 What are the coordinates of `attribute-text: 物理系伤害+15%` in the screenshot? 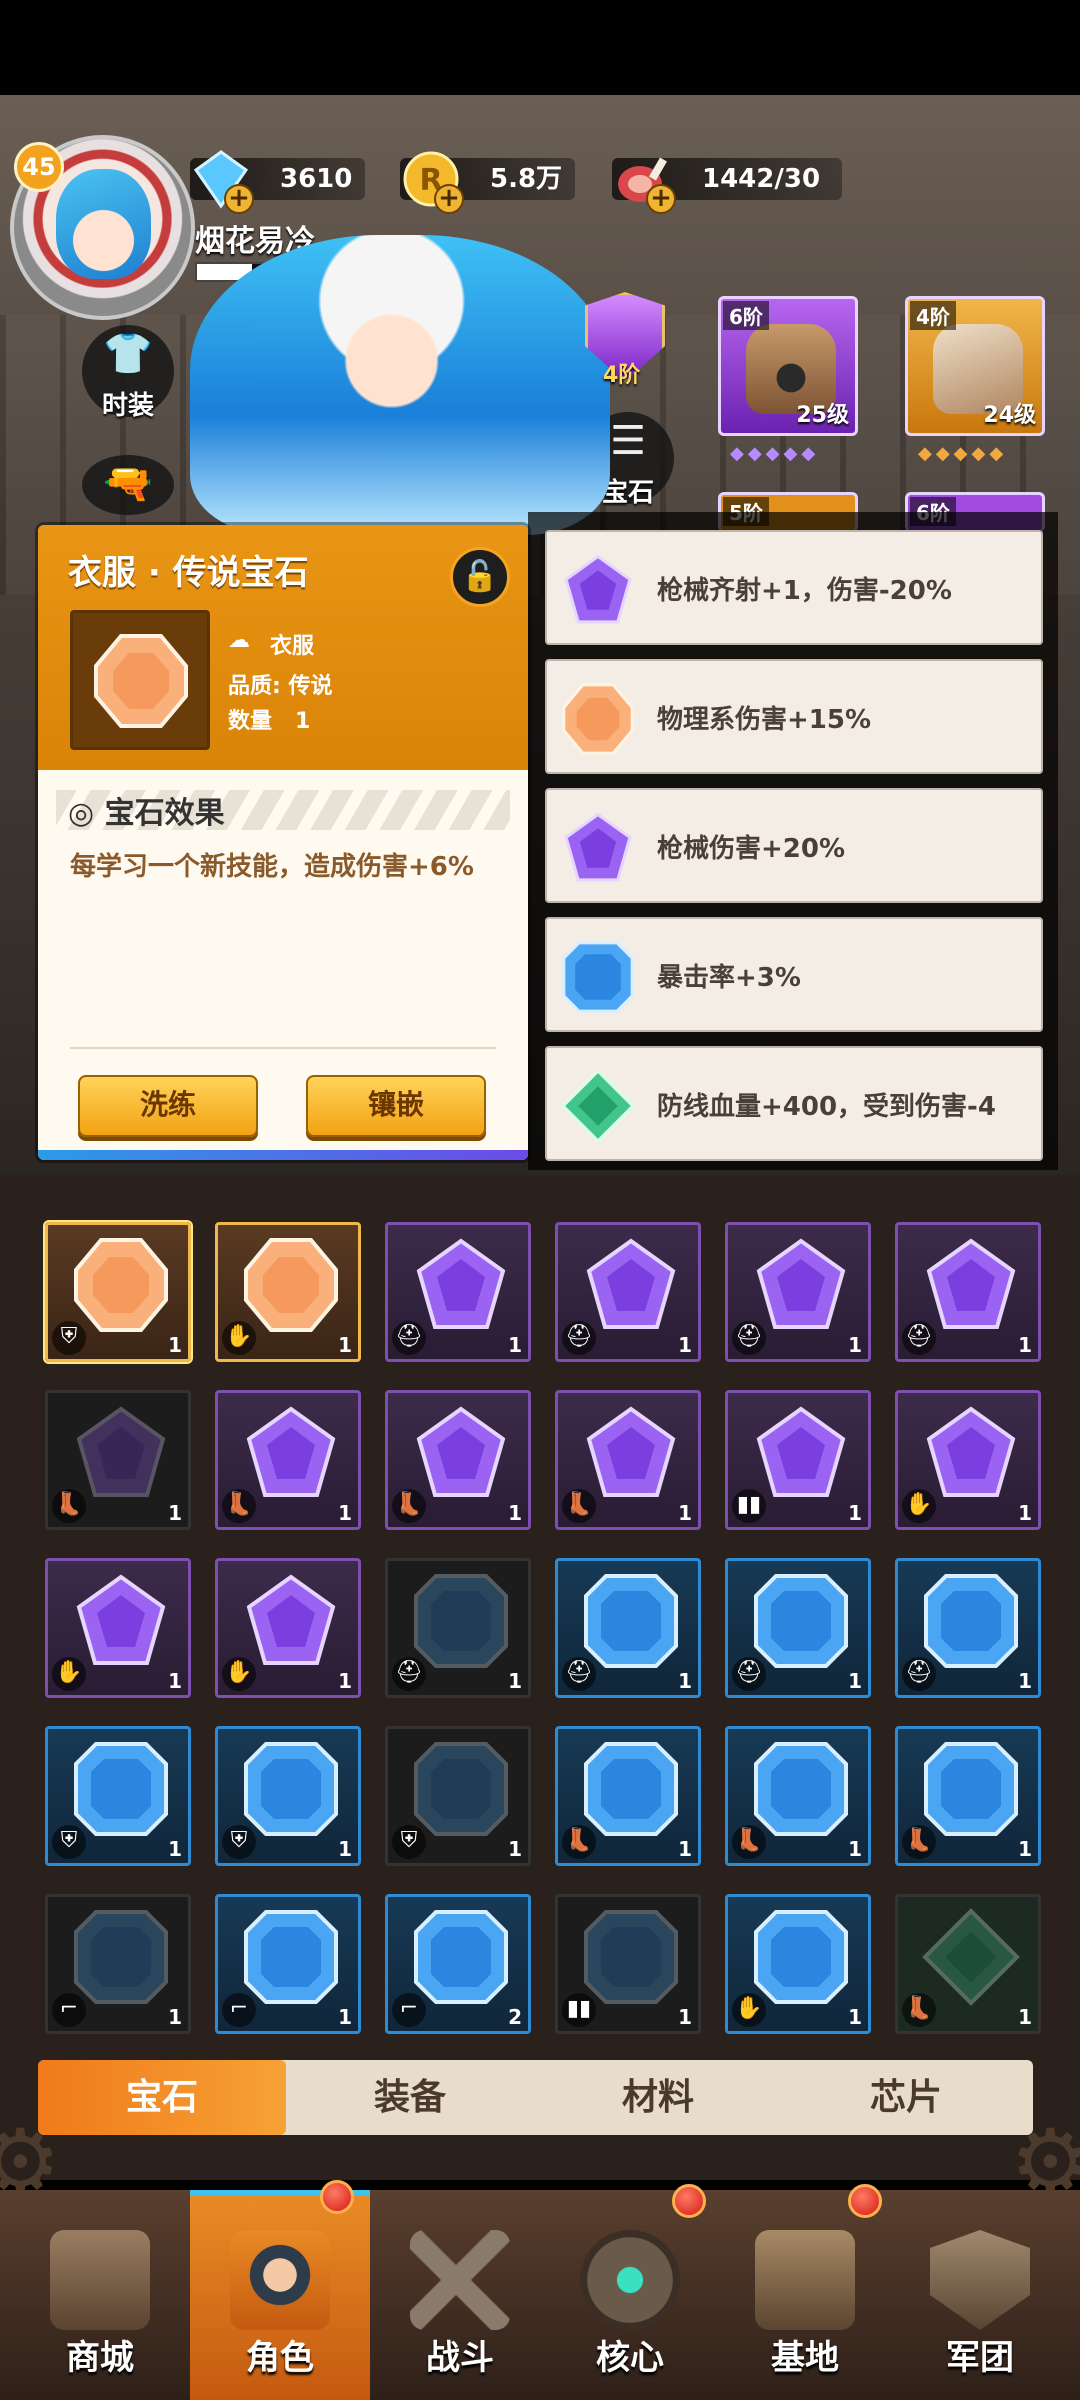 It's located at (764, 720).